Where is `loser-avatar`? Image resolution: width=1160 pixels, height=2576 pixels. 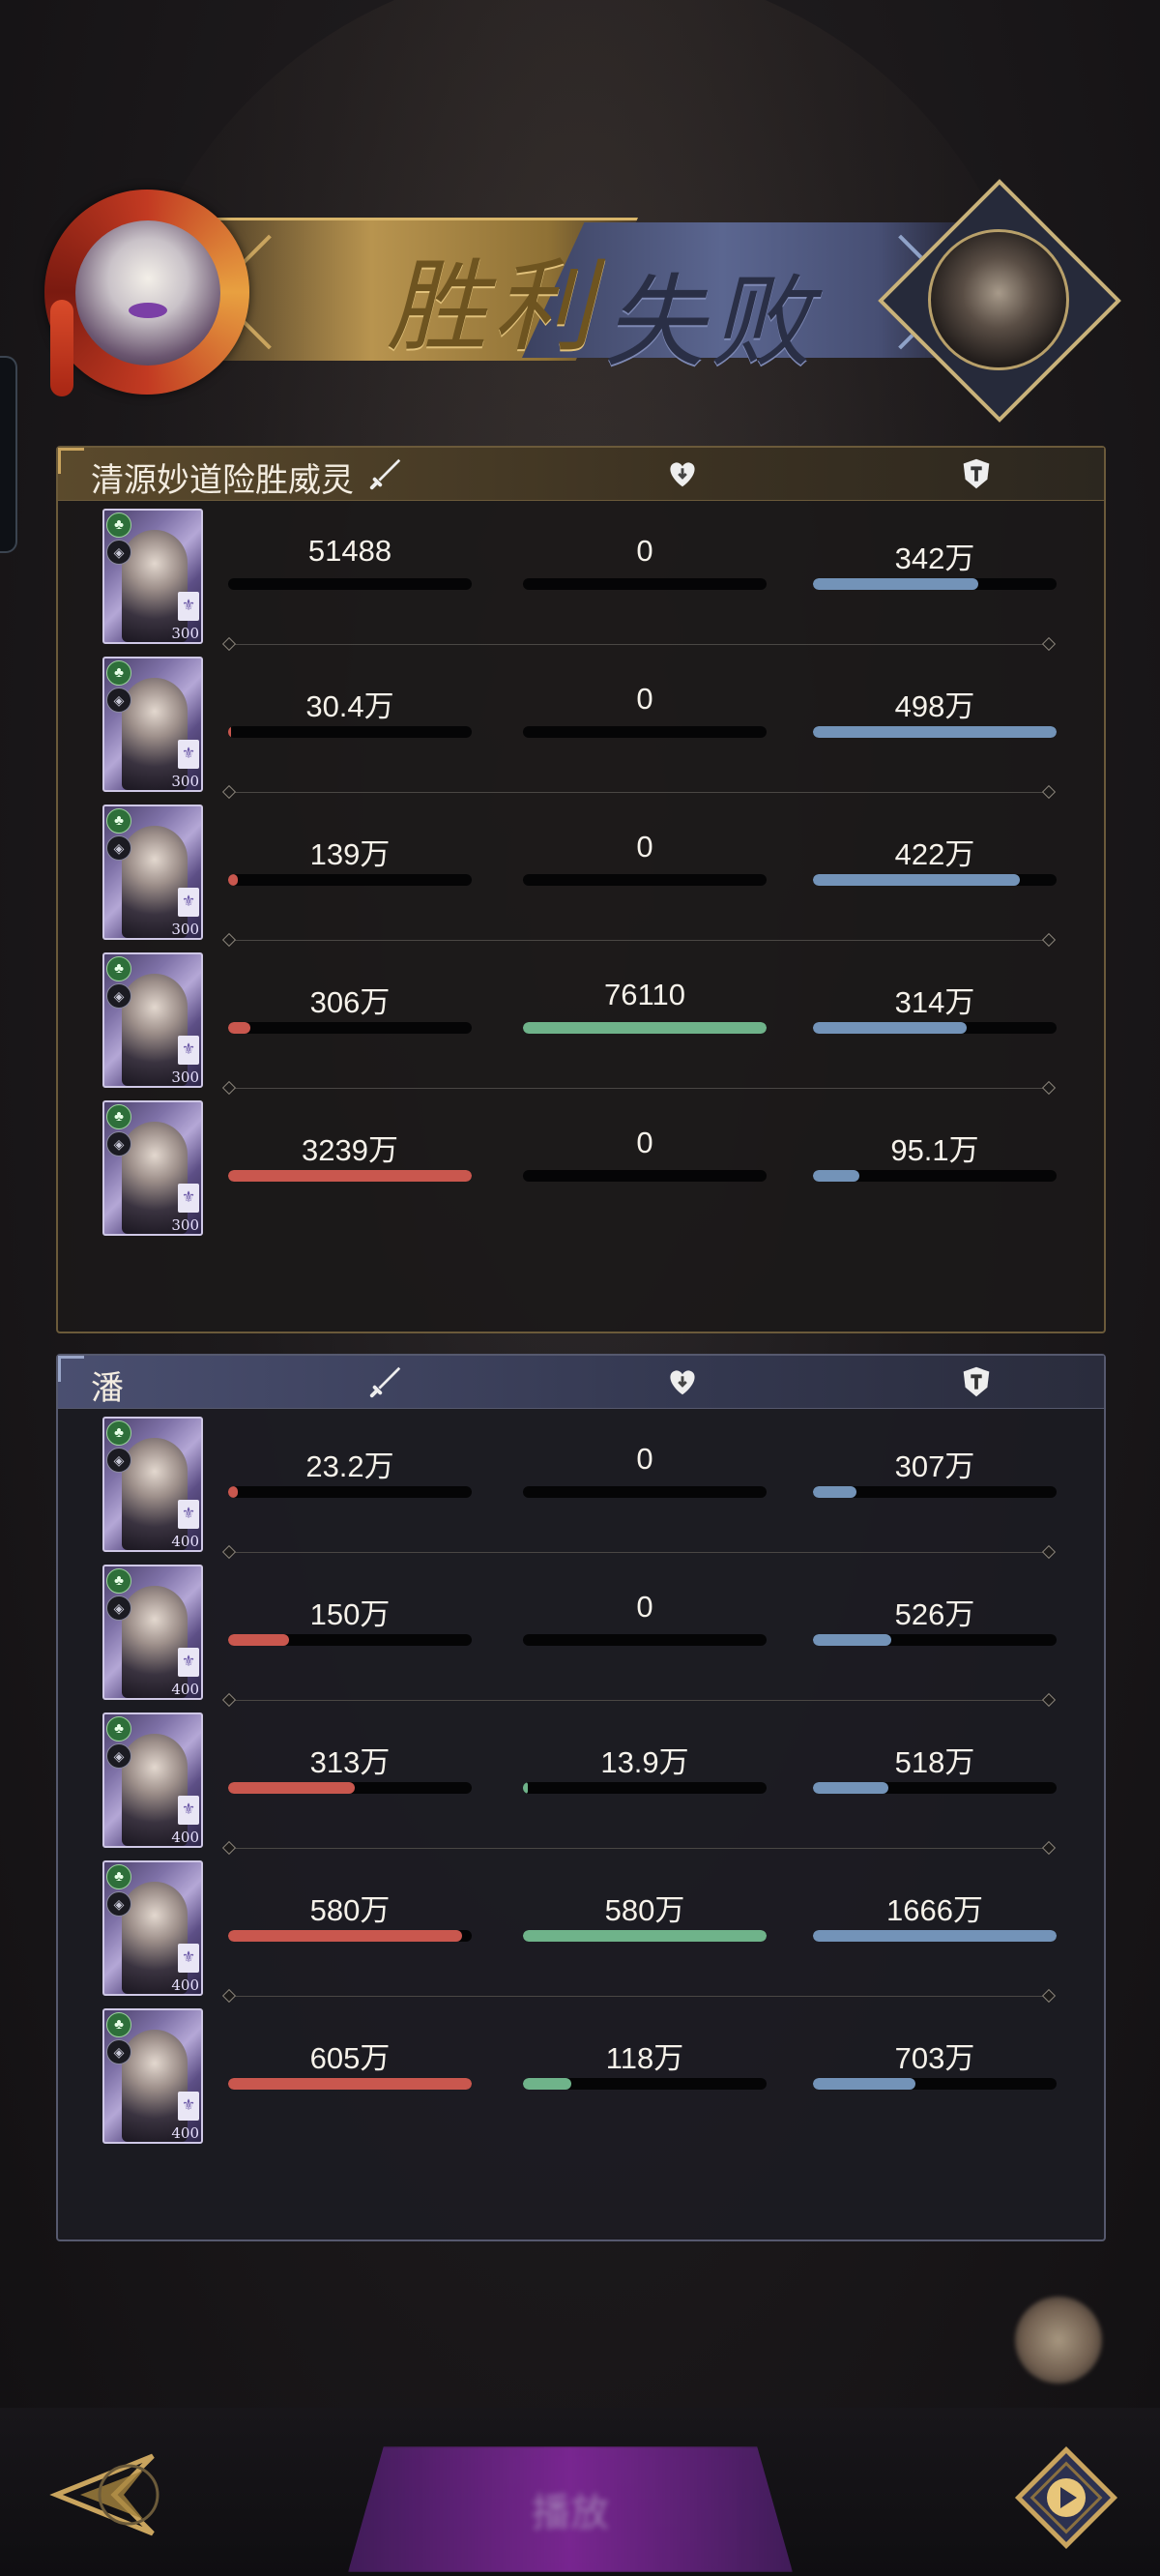 loser-avatar is located at coordinates (999, 301).